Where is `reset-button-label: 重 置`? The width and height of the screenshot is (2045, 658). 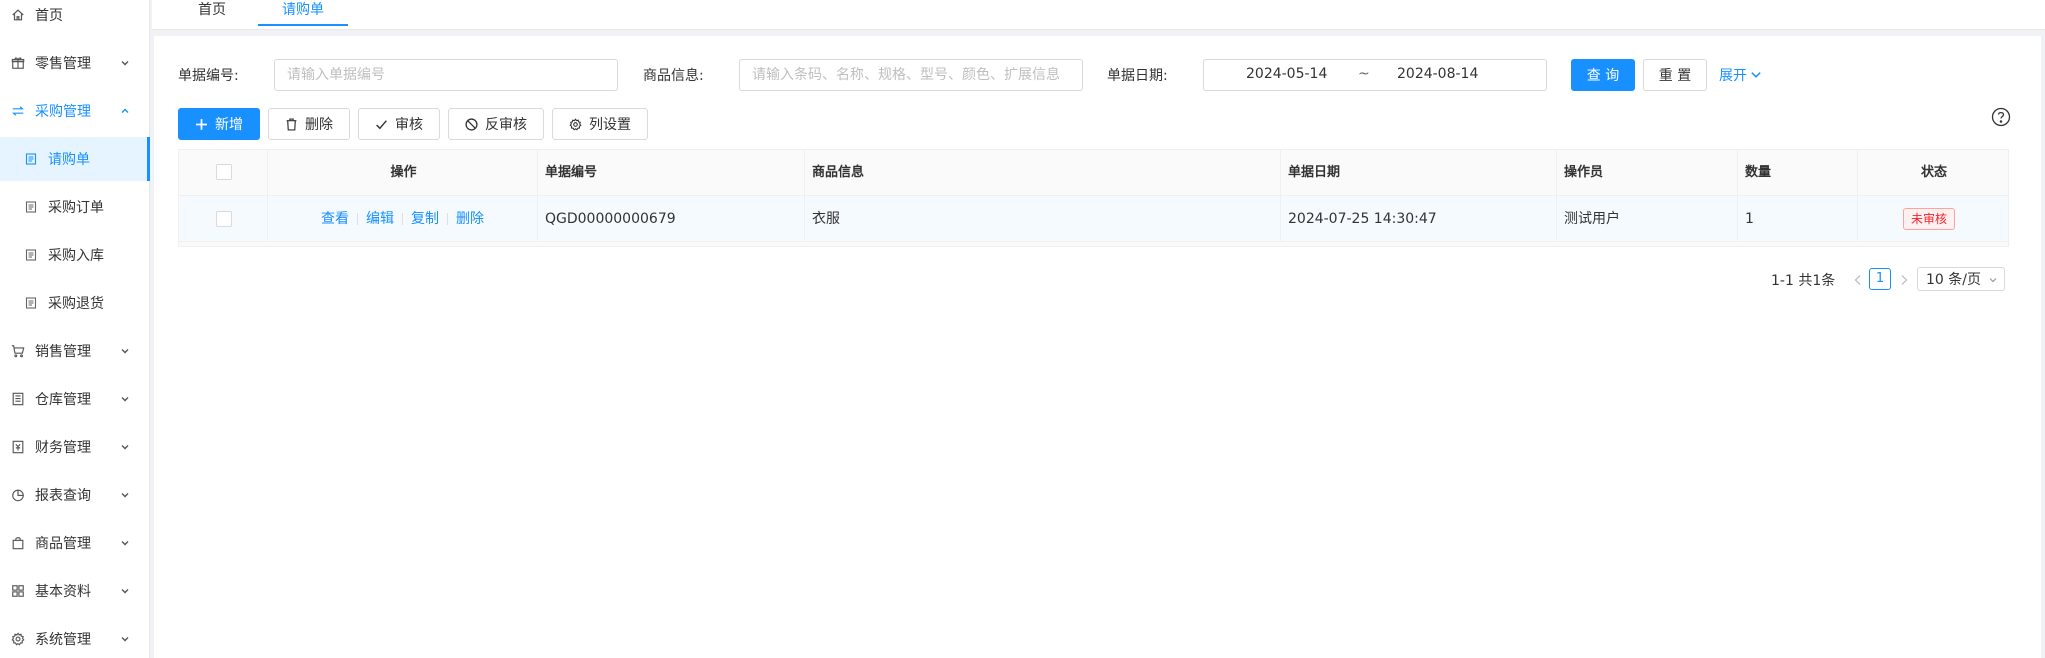
reset-button-label: 重 置 is located at coordinates (1675, 76).